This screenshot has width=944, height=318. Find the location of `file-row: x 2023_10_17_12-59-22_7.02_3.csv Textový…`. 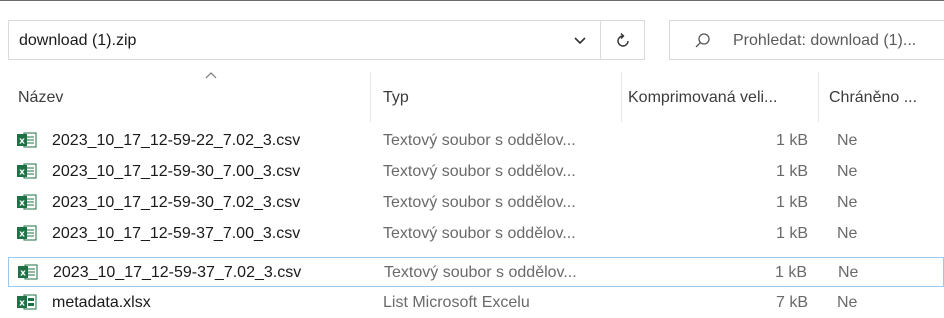

file-row: x 2023_10_17_12-59-22_7.02_3.csv Textový… is located at coordinates (476, 141).